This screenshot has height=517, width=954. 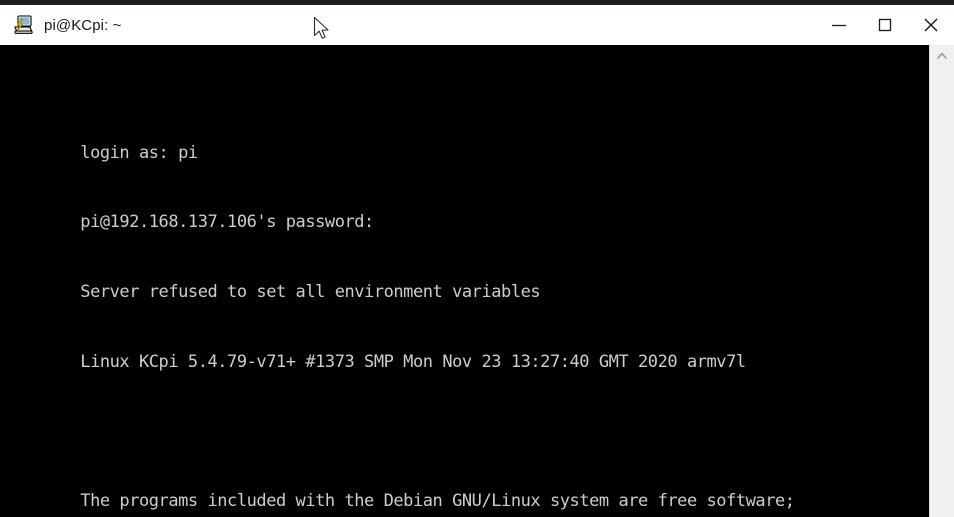 What do you see at coordinates (931, 25) in the screenshot?
I see `close-button` at bounding box center [931, 25].